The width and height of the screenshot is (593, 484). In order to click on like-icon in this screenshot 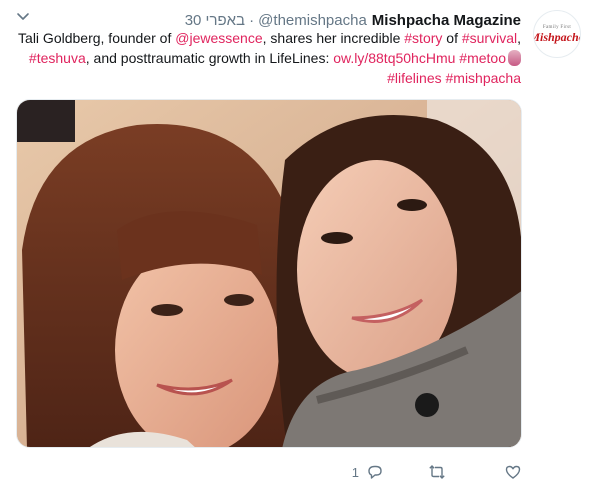, I will do `click(513, 472)`.